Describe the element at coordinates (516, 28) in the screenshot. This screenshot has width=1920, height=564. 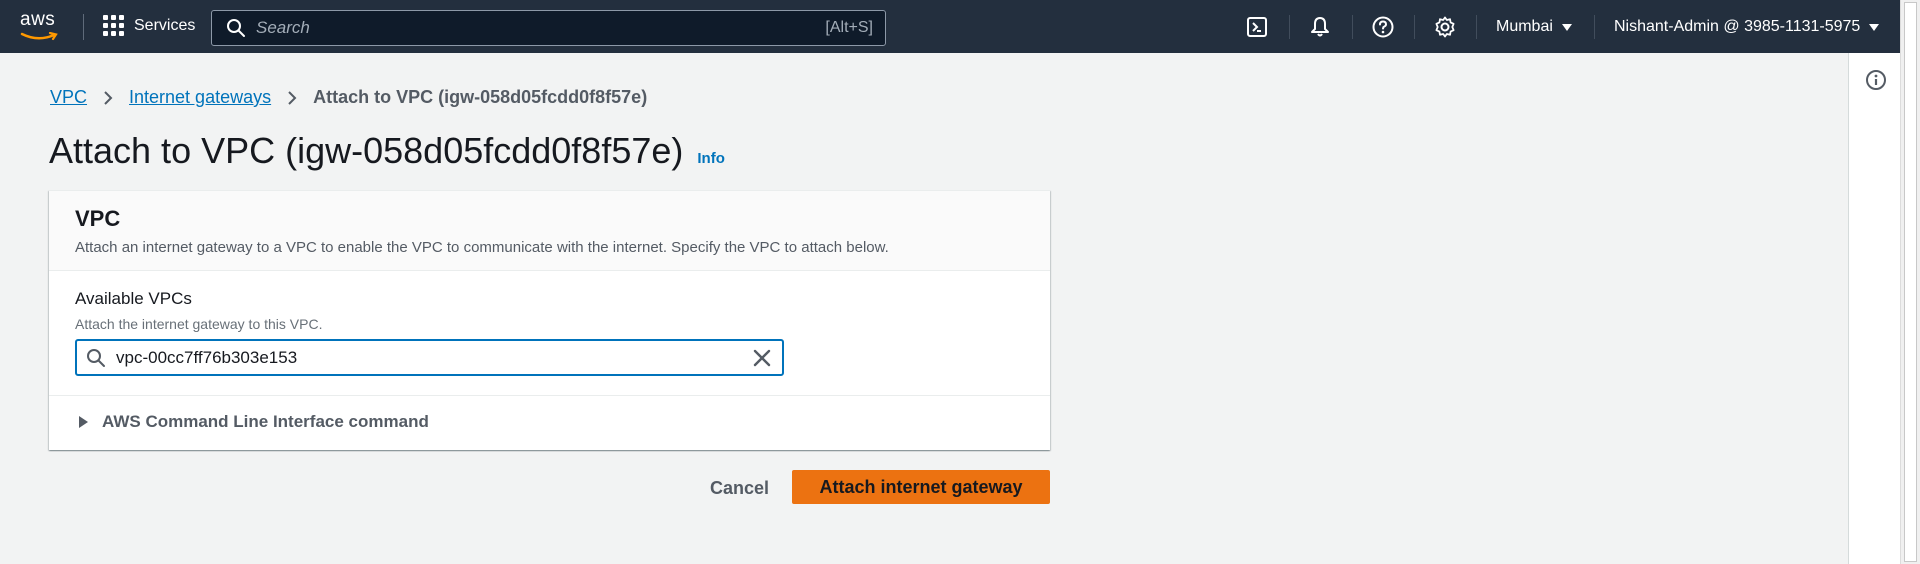
I see `search-input` at that location.